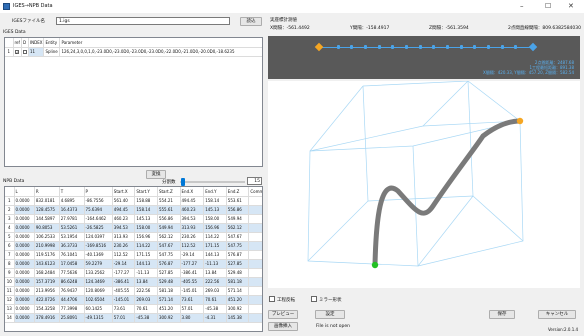 This screenshot has height=336, width=584. What do you see at coordinates (156, 174) in the screenshot?
I see `convert-button: 変換` at bounding box center [156, 174].